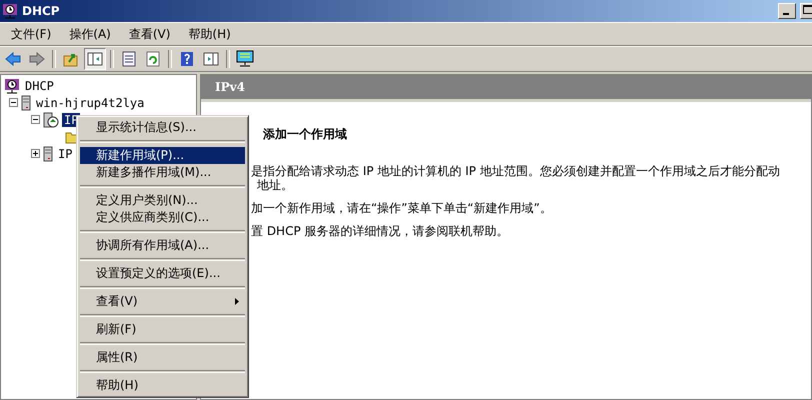 The image size is (812, 400). I want to click on folder-up-icon, so click(71, 59).